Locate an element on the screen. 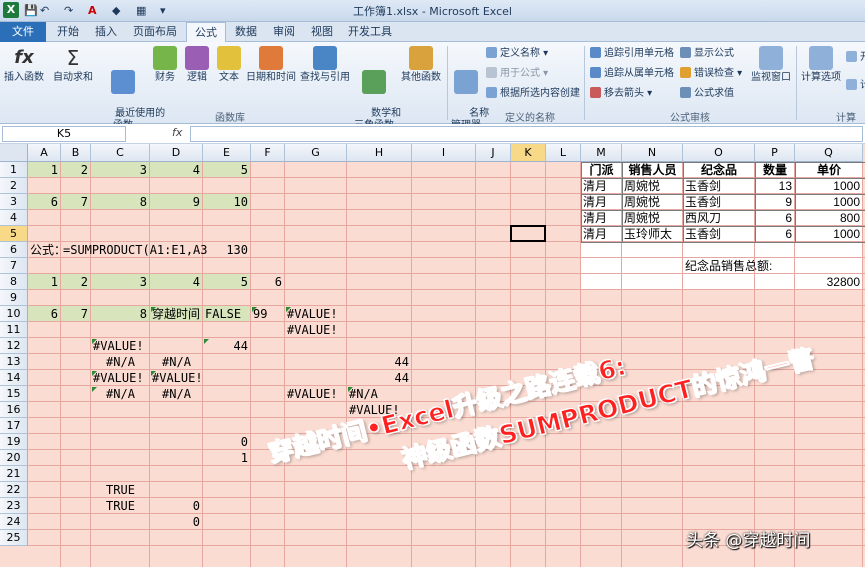  table-cell: 玉香剑 is located at coordinates (719, 234).